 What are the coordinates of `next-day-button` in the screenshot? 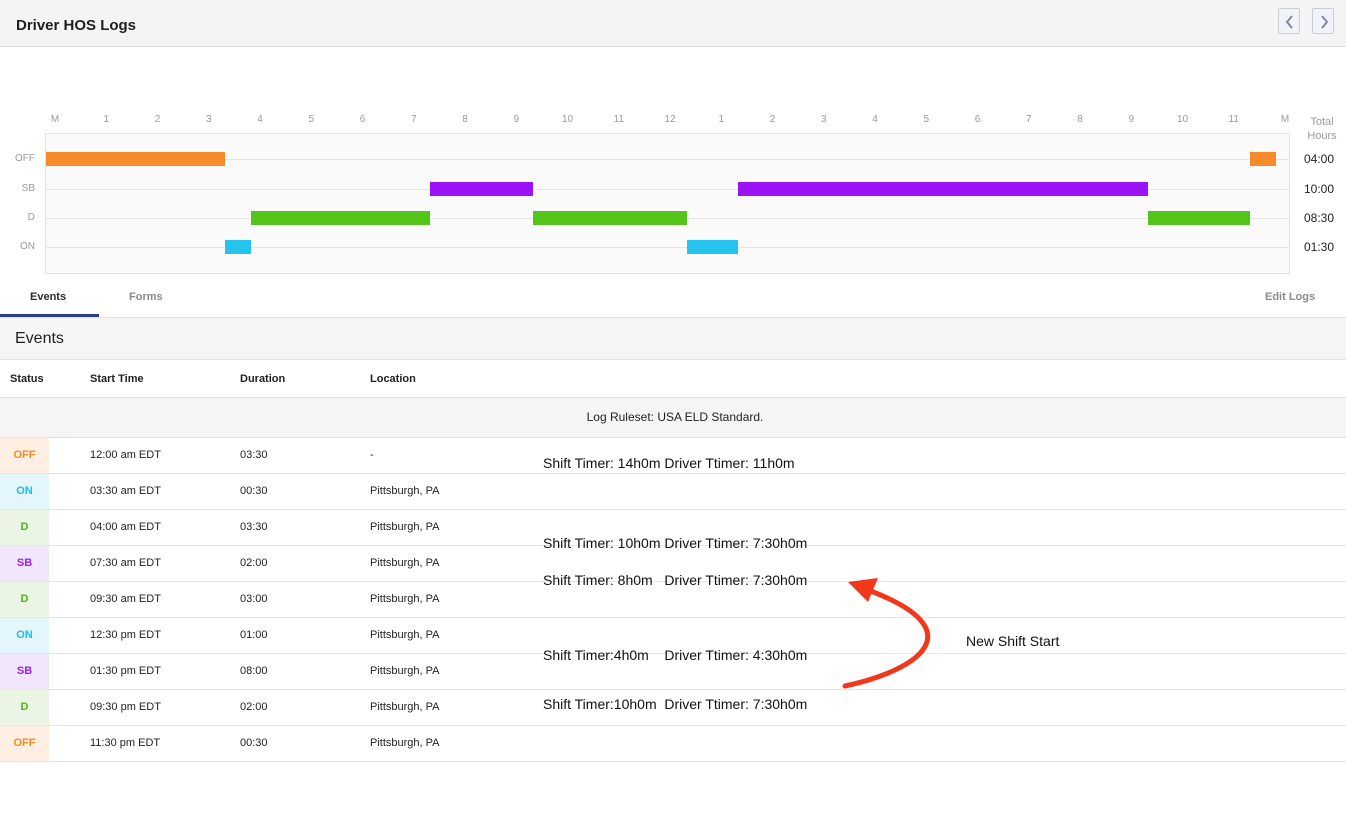 It's located at (1323, 21).